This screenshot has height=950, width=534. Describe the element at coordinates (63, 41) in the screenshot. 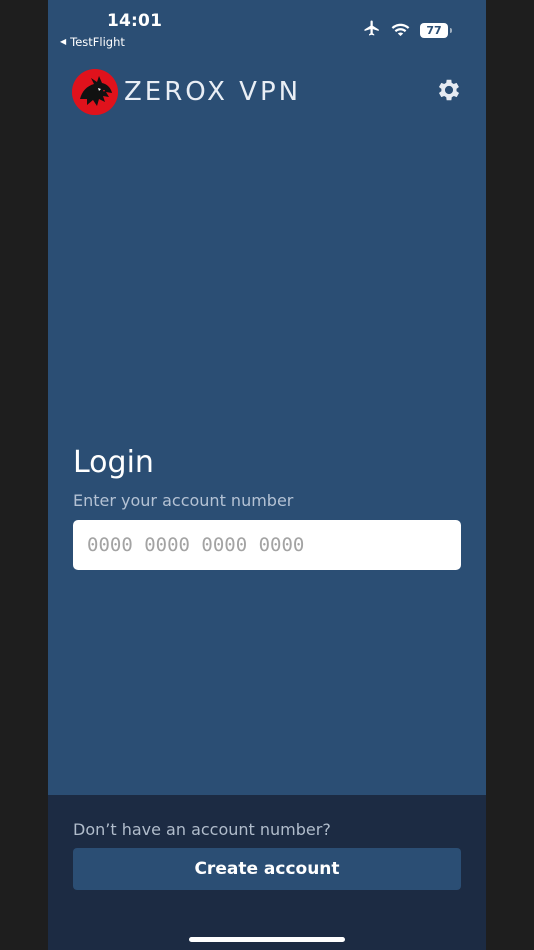

I see `back-arrow-icon: ◀` at that location.